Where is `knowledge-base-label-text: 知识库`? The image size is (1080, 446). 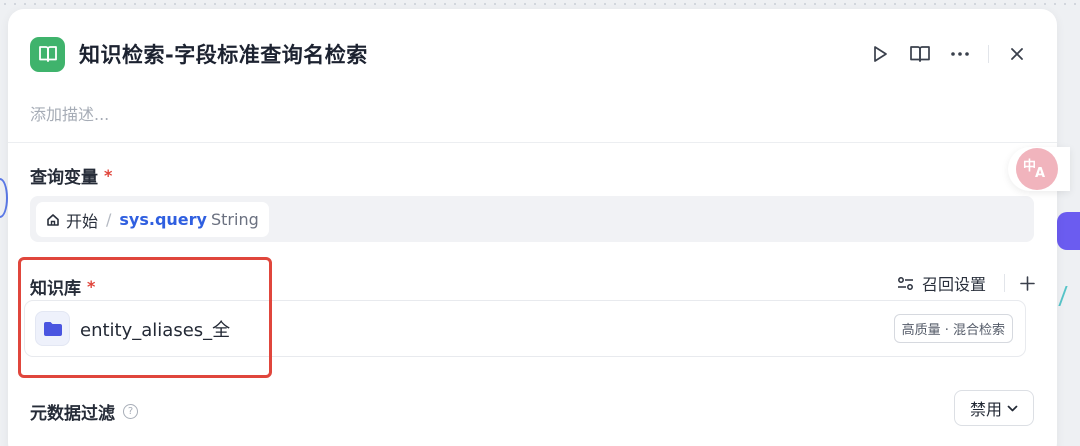 knowledge-base-label-text: 知识库 is located at coordinates (55, 289).